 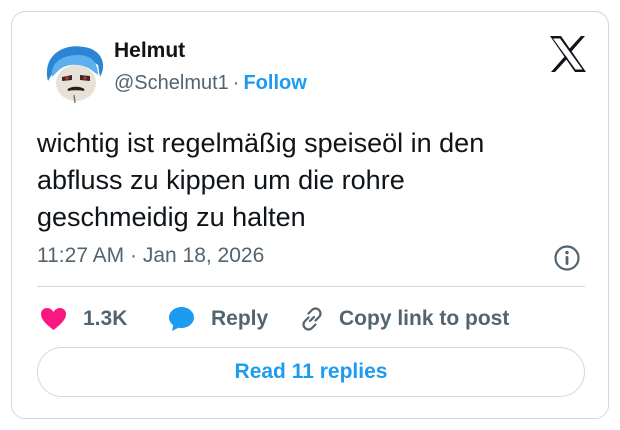 What do you see at coordinates (312, 319) in the screenshot?
I see `link-icon` at bounding box center [312, 319].